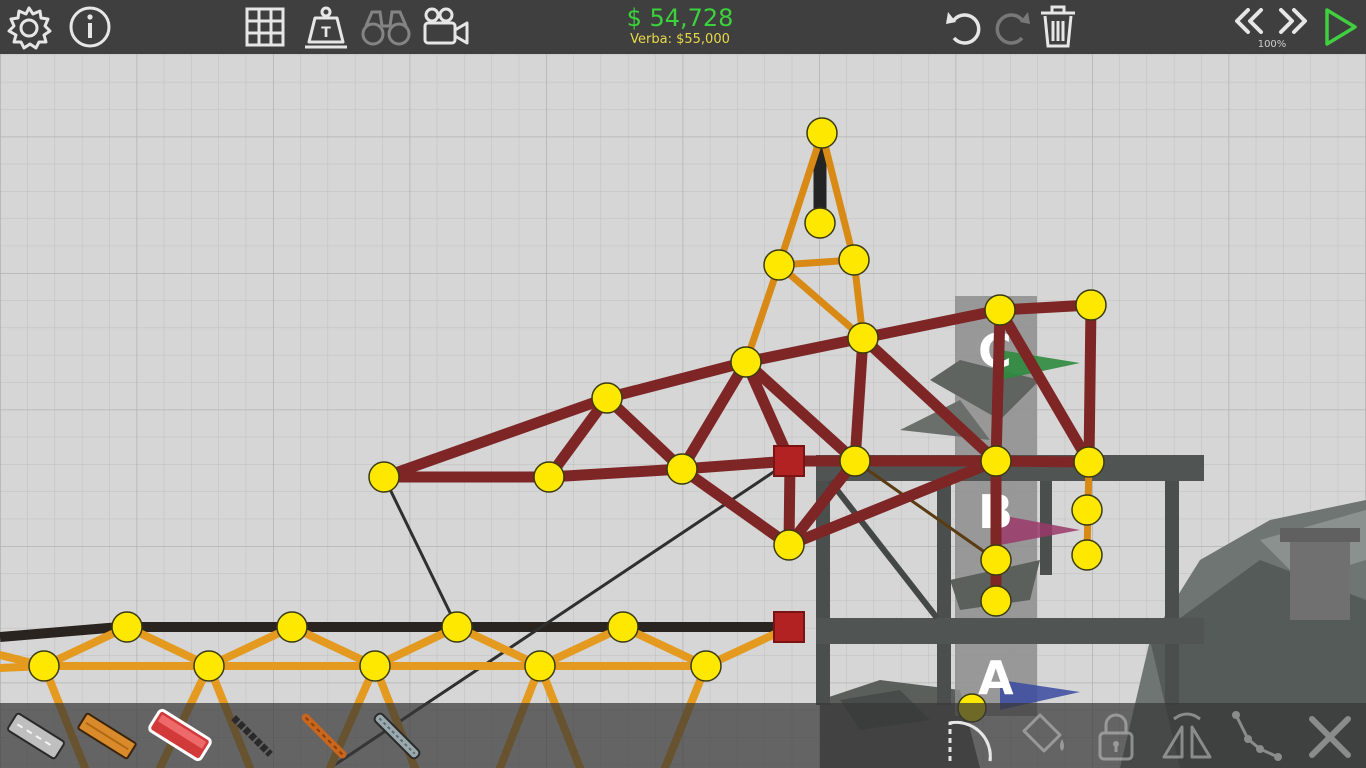 The height and width of the screenshot is (768, 1366). What do you see at coordinates (180, 735) in the screenshot?
I see `reinforced-road-icon` at bounding box center [180, 735].